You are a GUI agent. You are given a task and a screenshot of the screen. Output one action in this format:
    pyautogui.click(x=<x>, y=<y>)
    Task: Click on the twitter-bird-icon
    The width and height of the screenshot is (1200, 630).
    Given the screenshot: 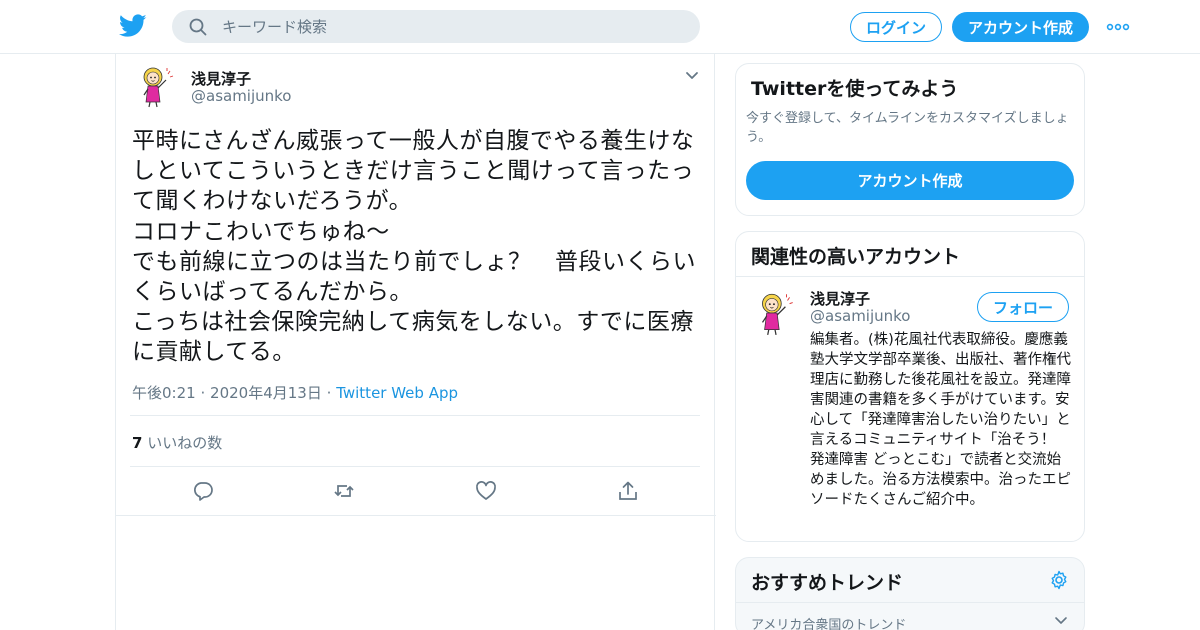 What is the action you would take?
    pyautogui.click(x=133, y=26)
    